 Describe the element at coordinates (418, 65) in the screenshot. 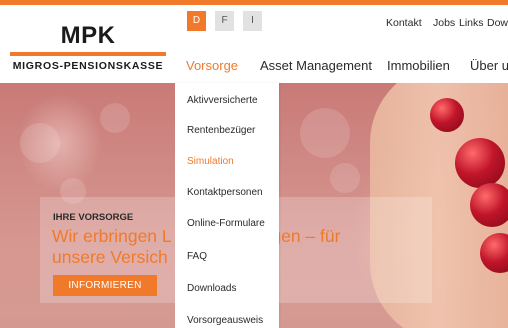

I see `nav-item-immobilien: Immobilien` at that location.